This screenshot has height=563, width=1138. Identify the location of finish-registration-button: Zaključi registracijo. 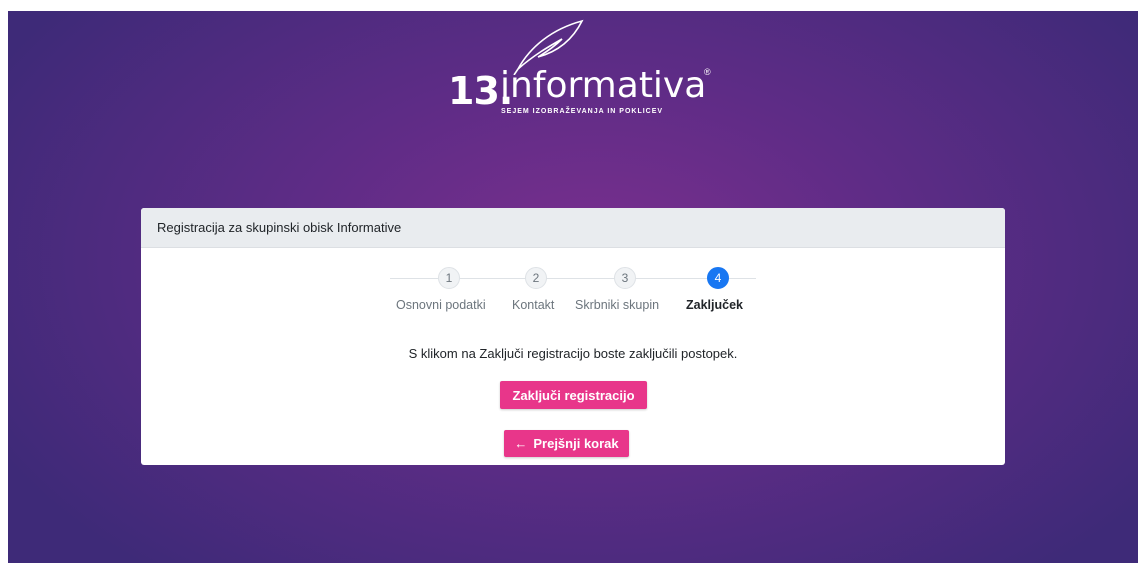
(573, 395).